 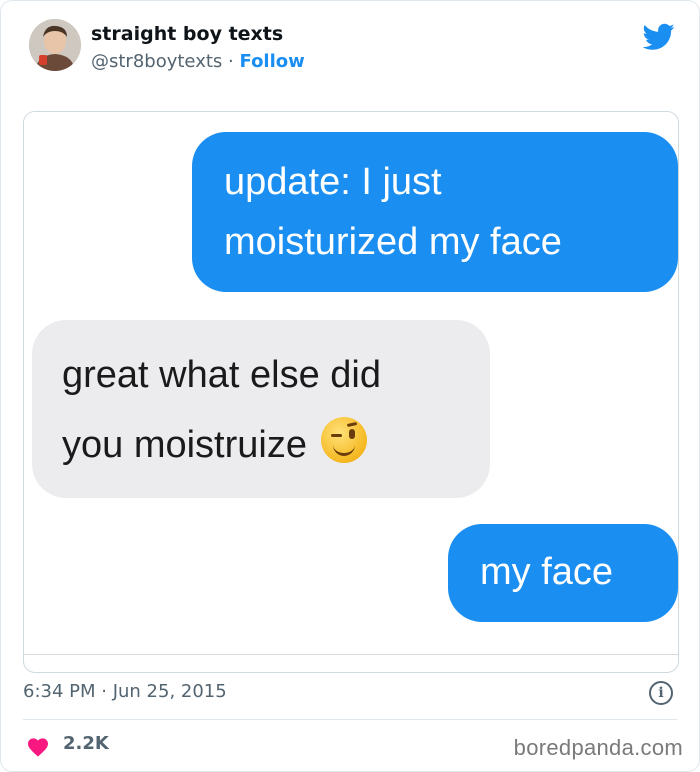 I want to click on like-count: 2.2K, so click(x=86, y=743).